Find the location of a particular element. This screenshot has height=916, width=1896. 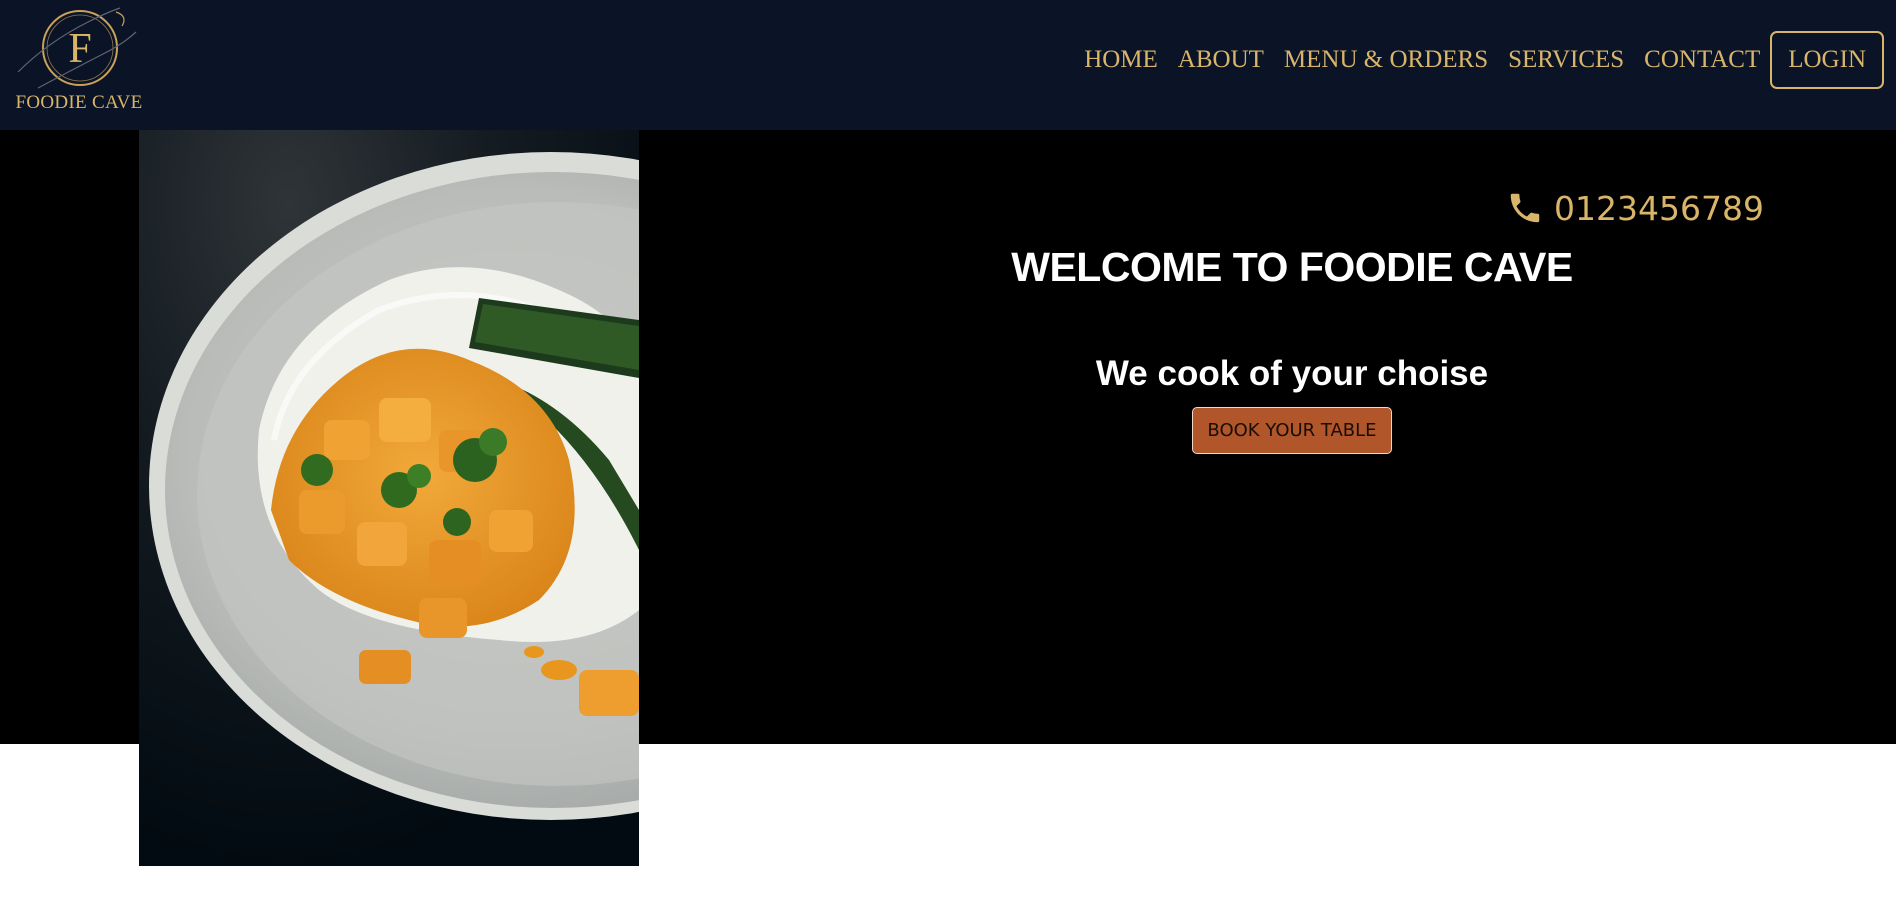

nav-contact: CONTACT is located at coordinates (1702, 60).